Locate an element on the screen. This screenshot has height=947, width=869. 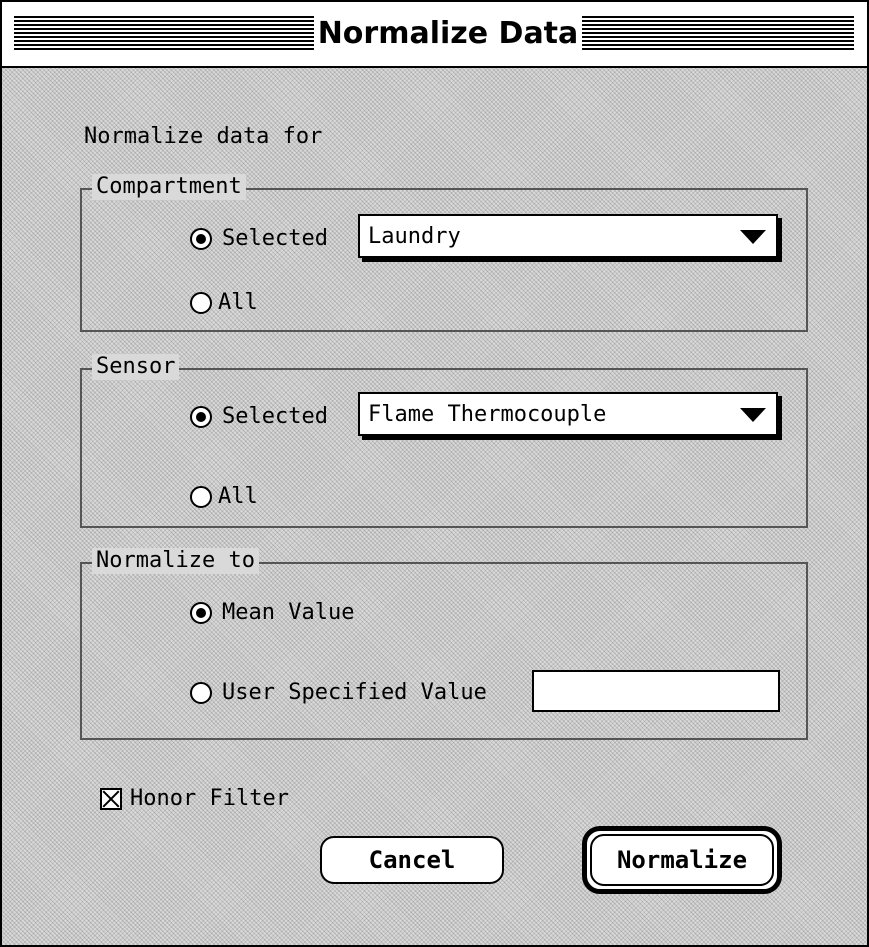
mean-value-label: Mean Value is located at coordinates (288, 613).